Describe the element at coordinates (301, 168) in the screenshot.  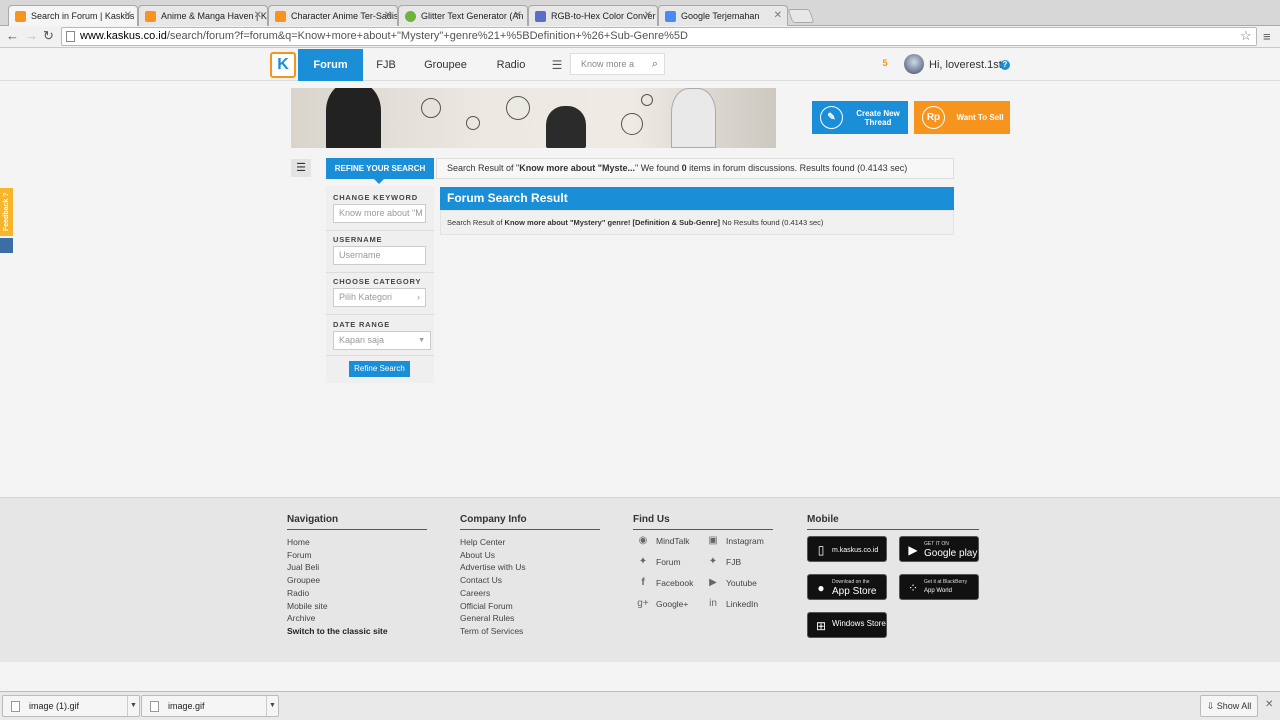
I see `sidebar-toggle-icon: ☰` at that location.